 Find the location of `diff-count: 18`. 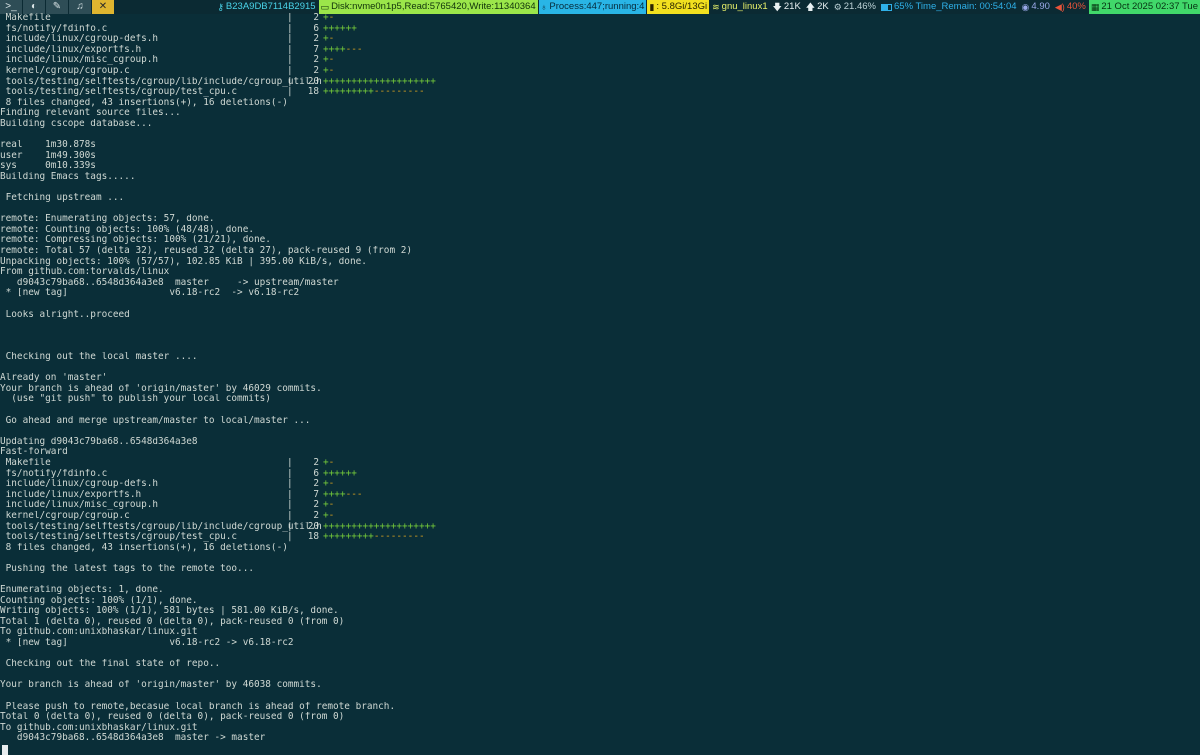

diff-count: 18 is located at coordinates (313, 92).